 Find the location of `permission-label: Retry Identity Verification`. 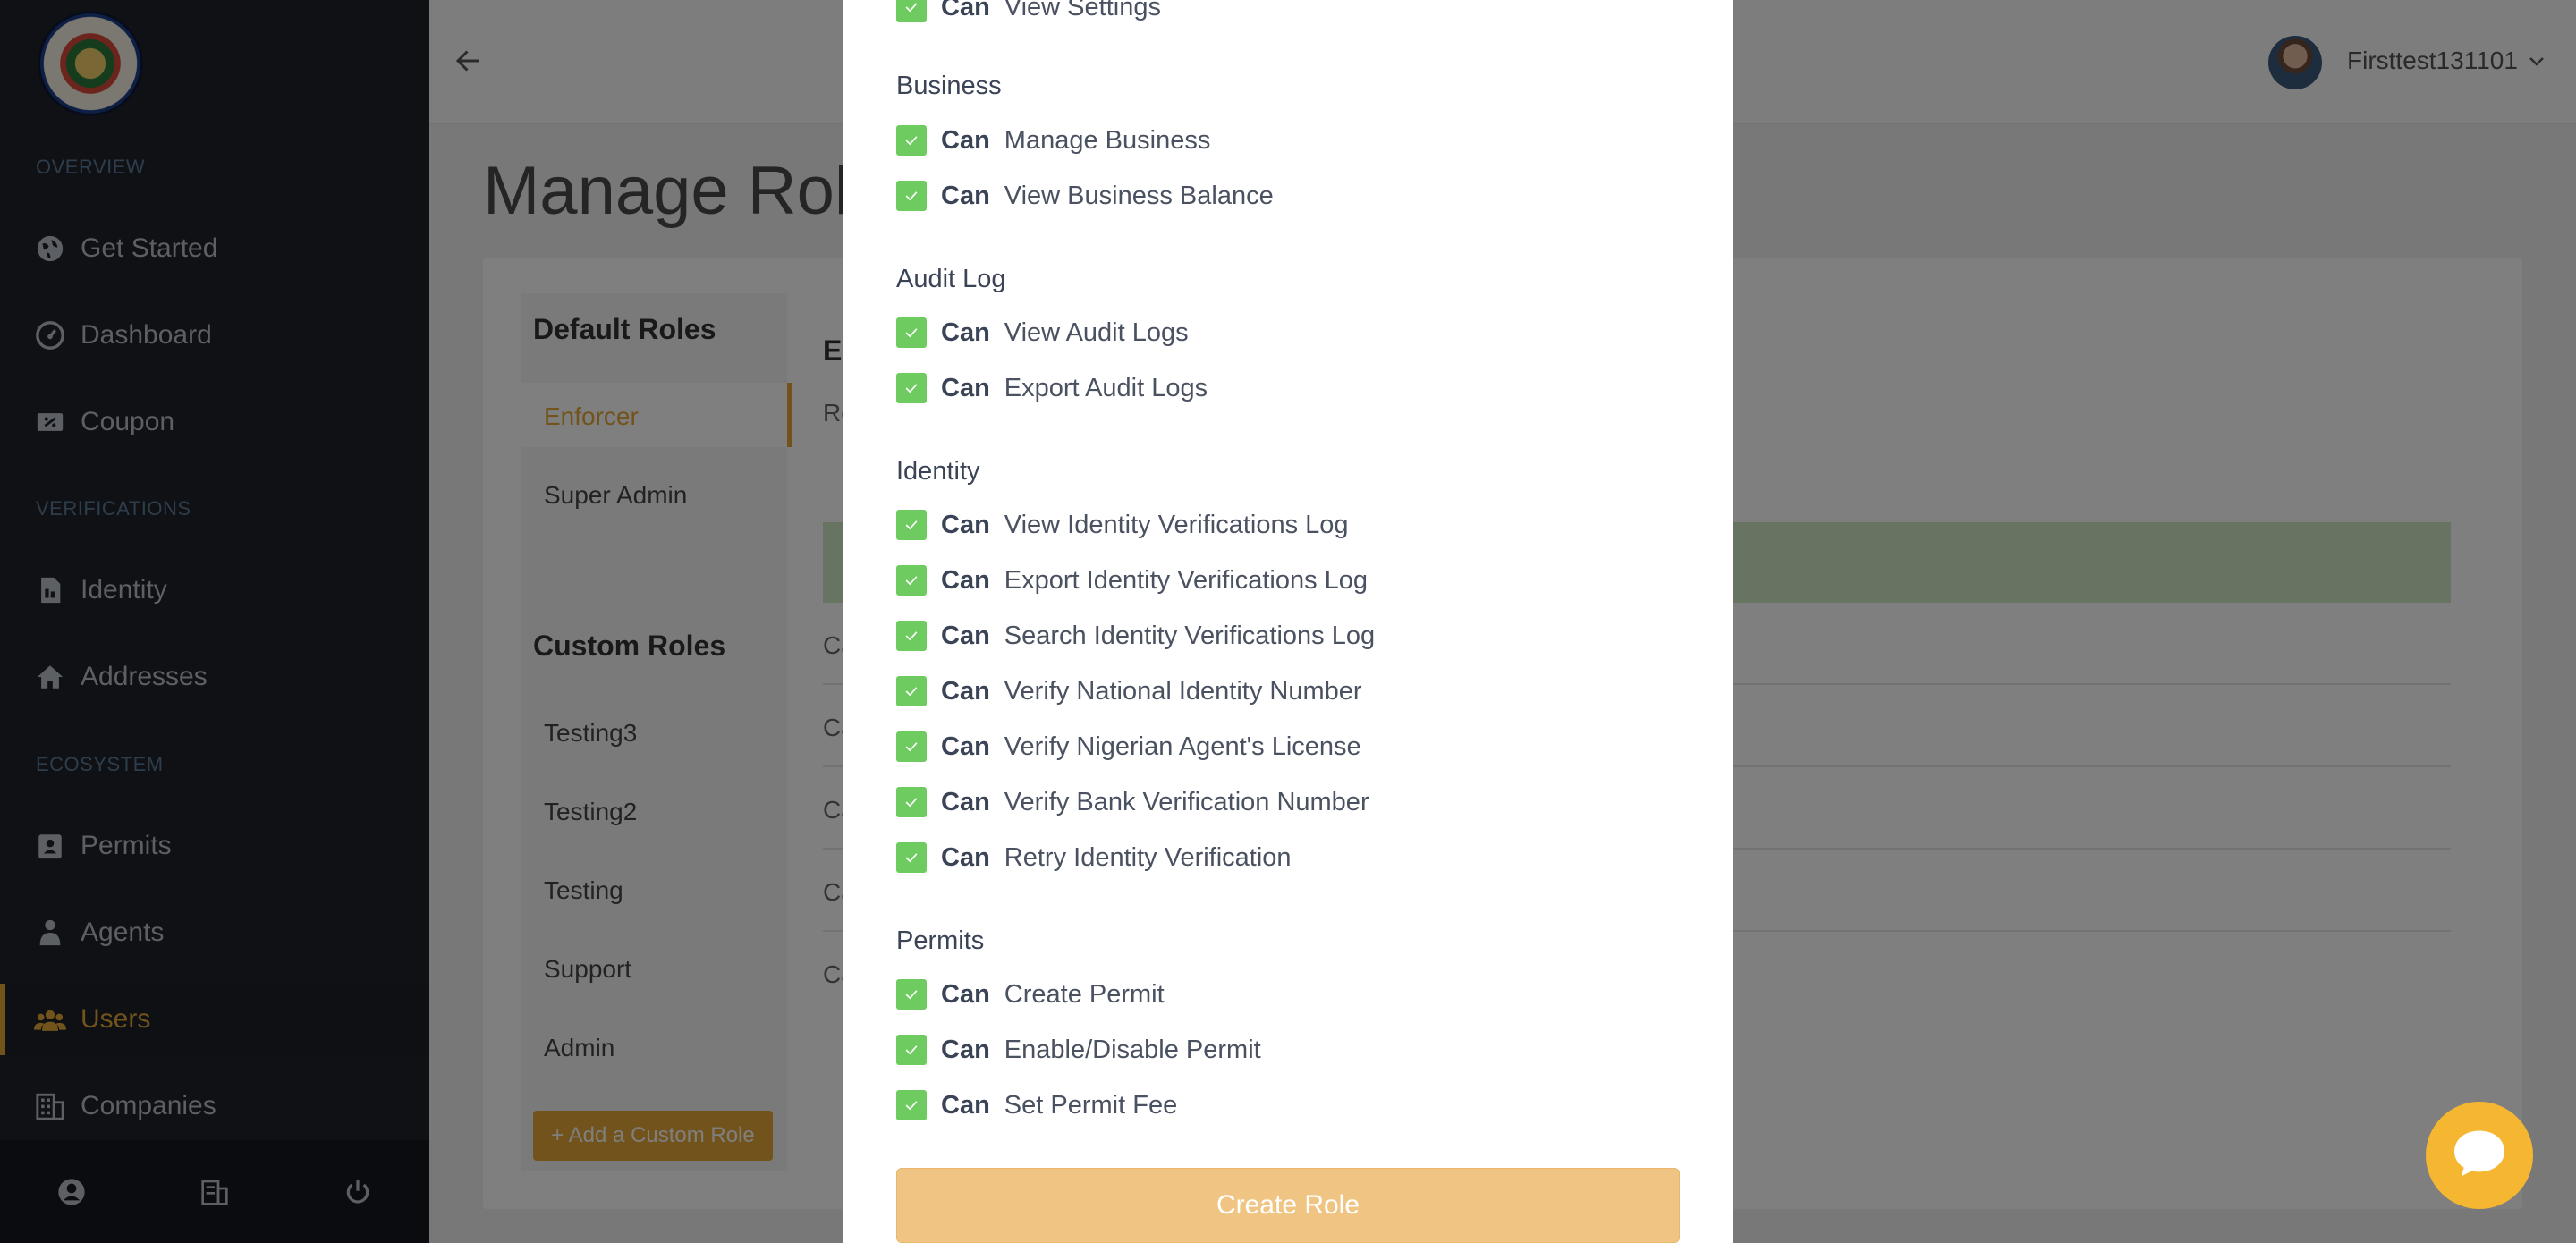

permission-label: Retry Identity Verification is located at coordinates (1148, 857).